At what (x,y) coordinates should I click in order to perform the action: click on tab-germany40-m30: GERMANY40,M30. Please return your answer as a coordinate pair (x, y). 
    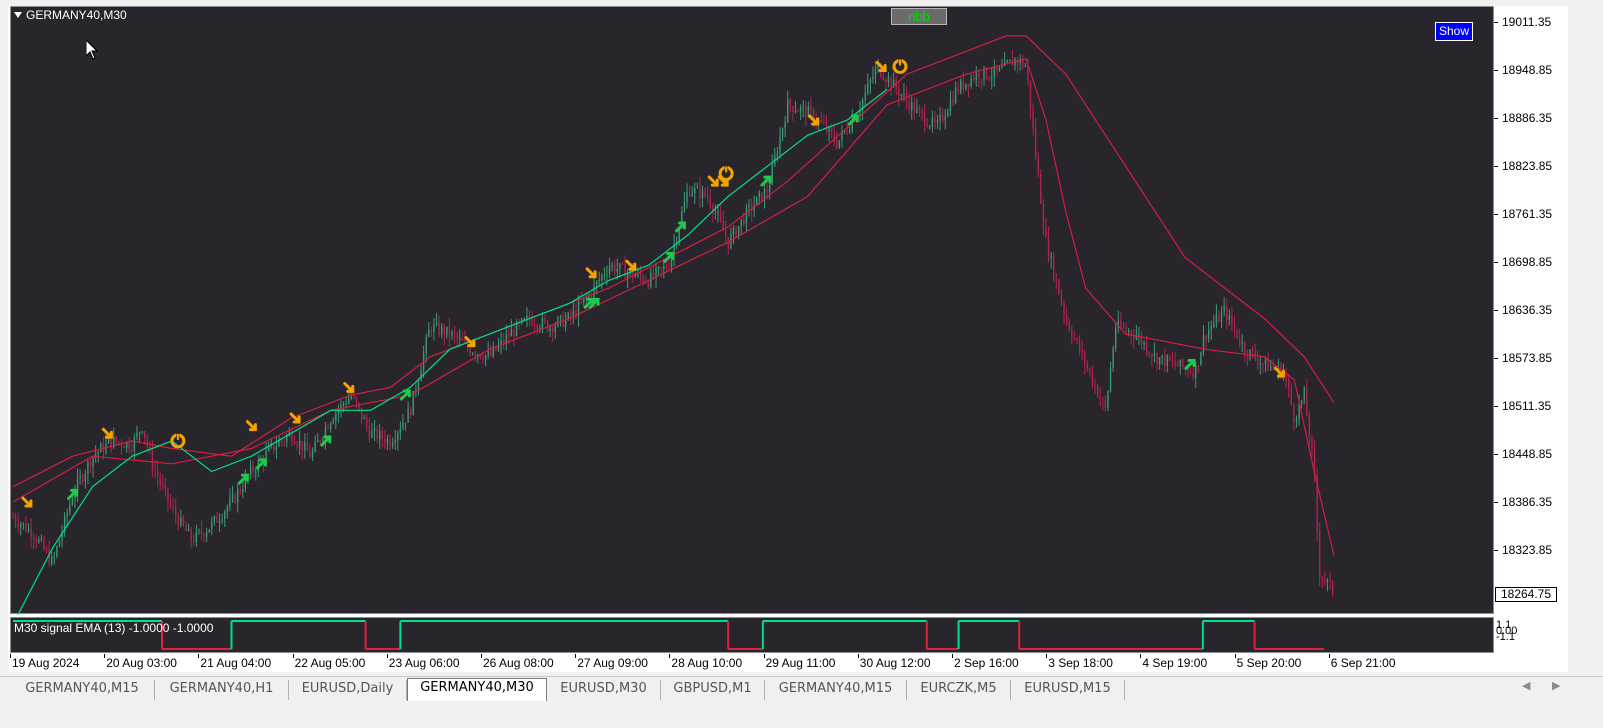
    Looking at the image, I should click on (477, 689).